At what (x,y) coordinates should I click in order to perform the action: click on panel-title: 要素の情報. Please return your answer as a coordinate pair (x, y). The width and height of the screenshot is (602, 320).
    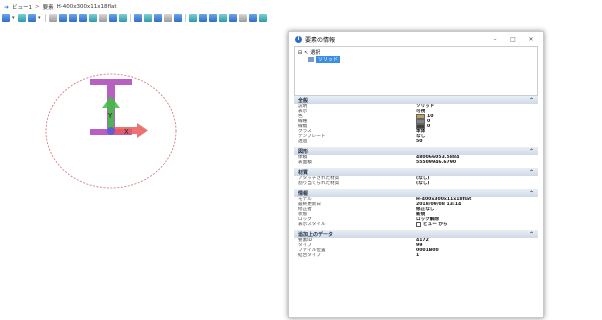
    Looking at the image, I should click on (320, 40).